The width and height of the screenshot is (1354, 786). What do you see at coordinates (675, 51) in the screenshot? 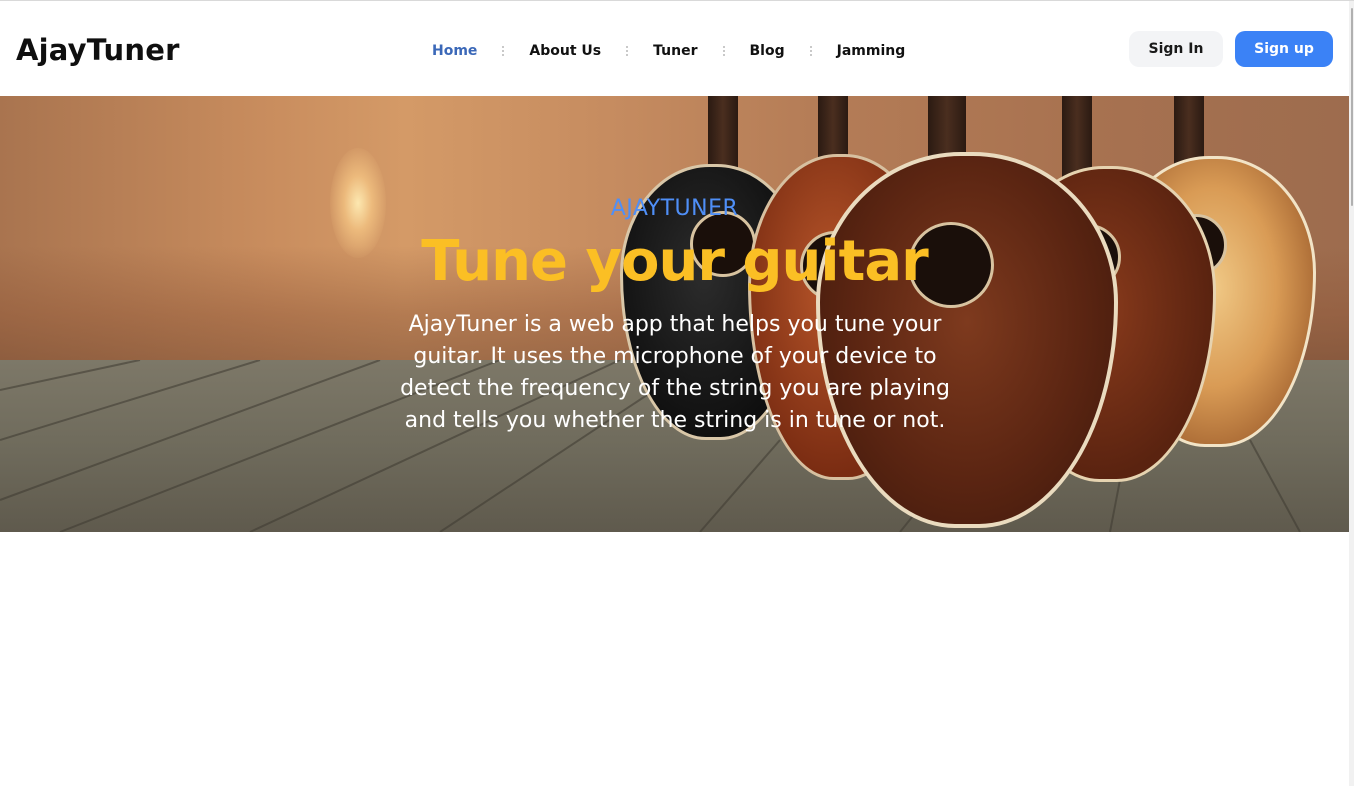
I see `nav-tuner: Tuner` at bounding box center [675, 51].